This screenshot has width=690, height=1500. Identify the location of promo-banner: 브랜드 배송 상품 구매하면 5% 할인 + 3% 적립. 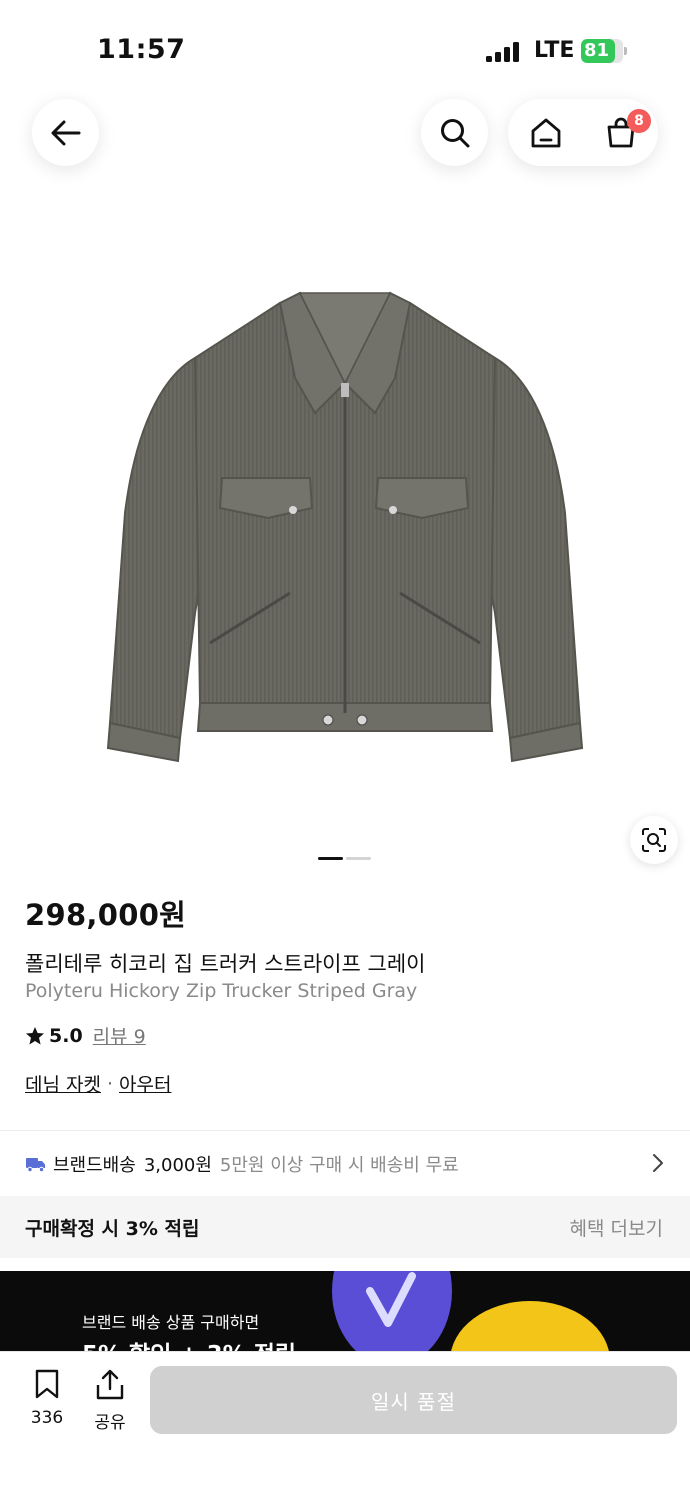
(345, 1311).